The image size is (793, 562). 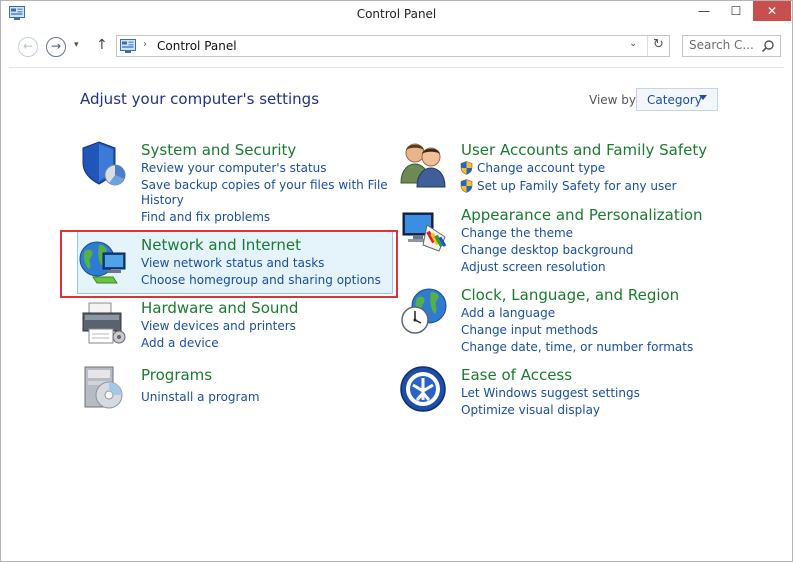 What do you see at coordinates (529, 330) in the screenshot?
I see `link-change-input-methods: Change input methods` at bounding box center [529, 330].